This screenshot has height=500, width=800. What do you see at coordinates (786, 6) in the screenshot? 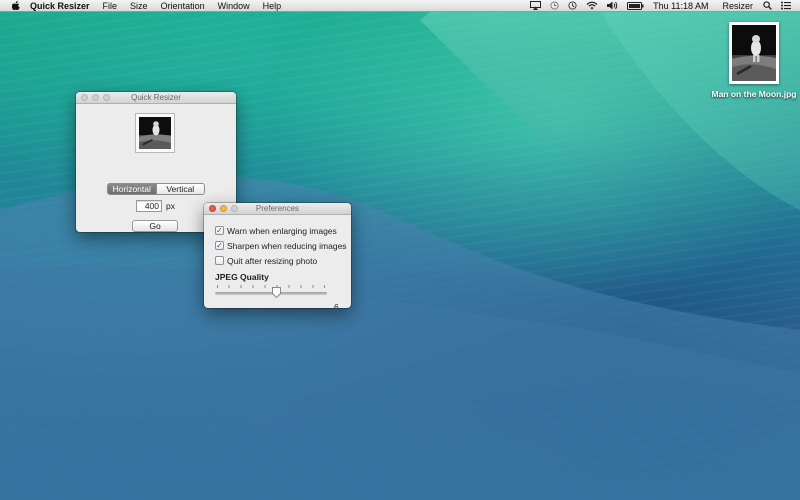
I see `notification-center-icon` at bounding box center [786, 6].